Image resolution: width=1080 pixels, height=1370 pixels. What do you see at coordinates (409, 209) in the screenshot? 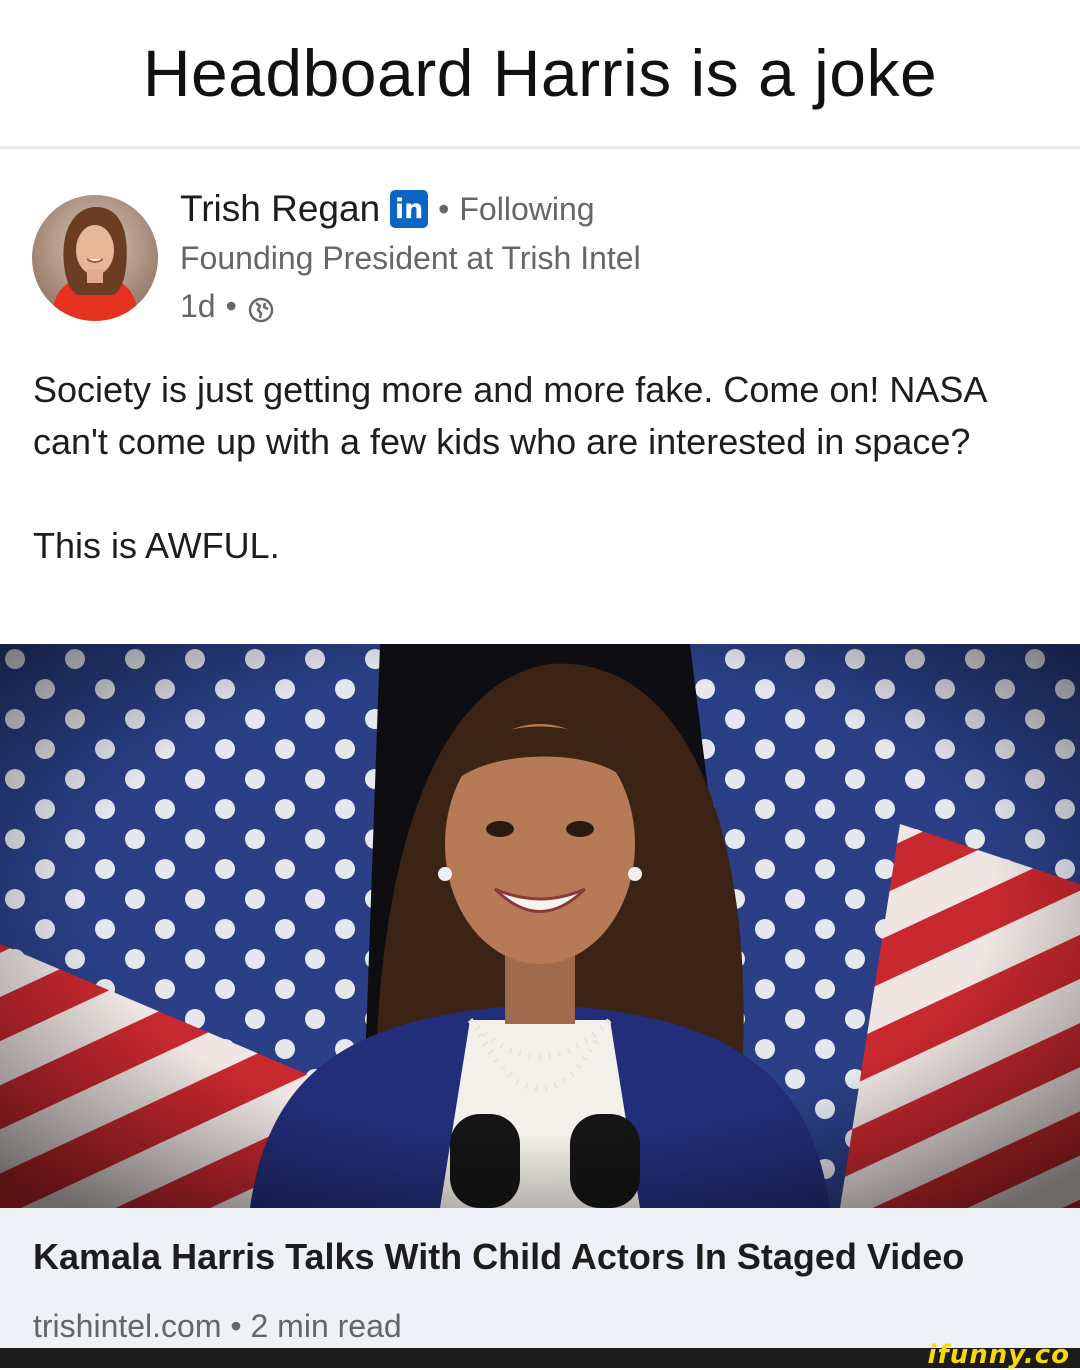
I see `linkedin-icon: in` at bounding box center [409, 209].